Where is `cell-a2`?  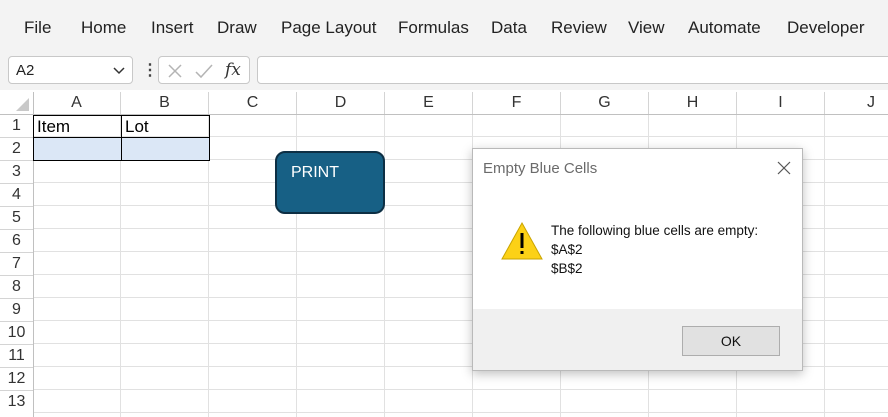
cell-a2 is located at coordinates (77, 149).